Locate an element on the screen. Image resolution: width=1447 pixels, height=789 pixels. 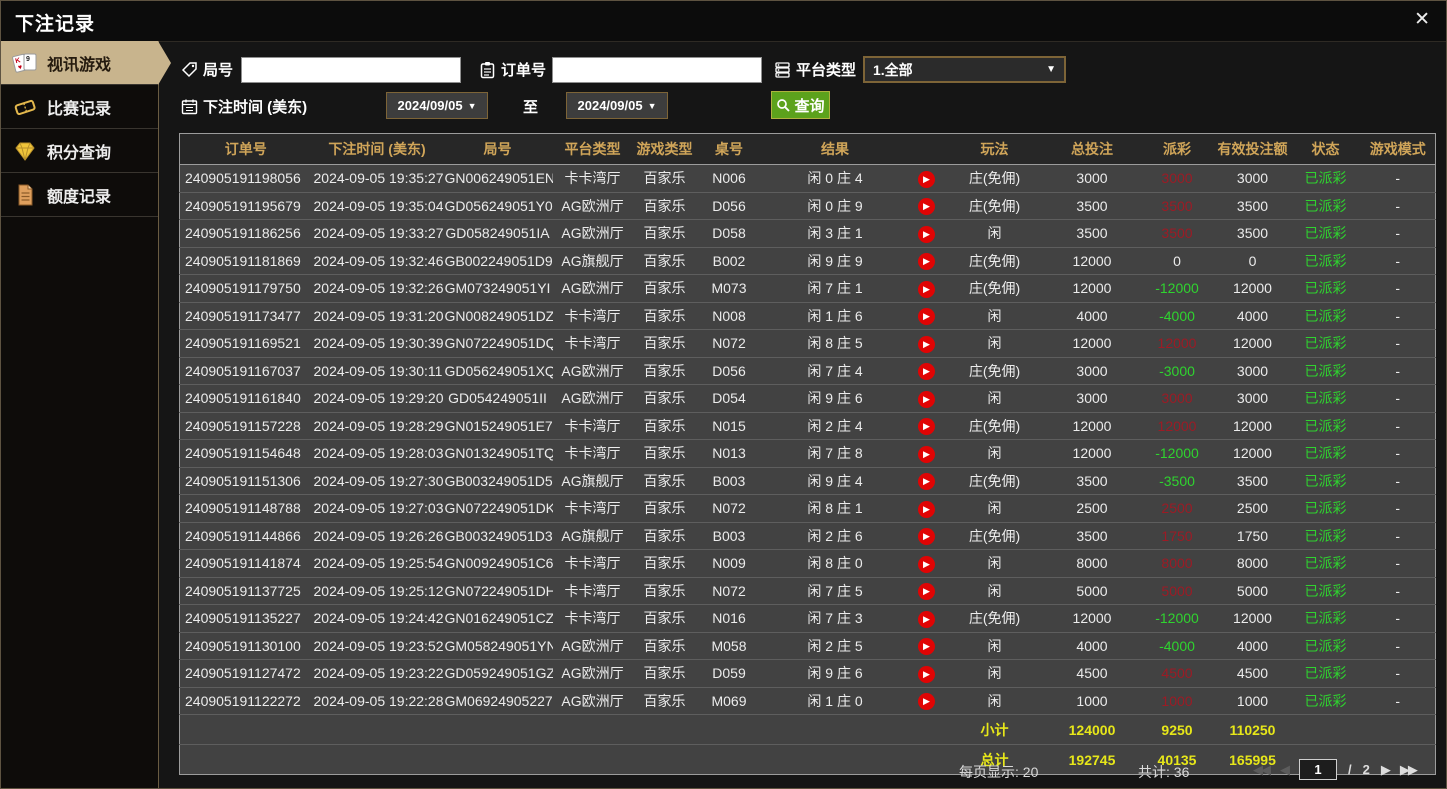
round-no-cell: GN013249051TQ is located at coordinates (497, 453).